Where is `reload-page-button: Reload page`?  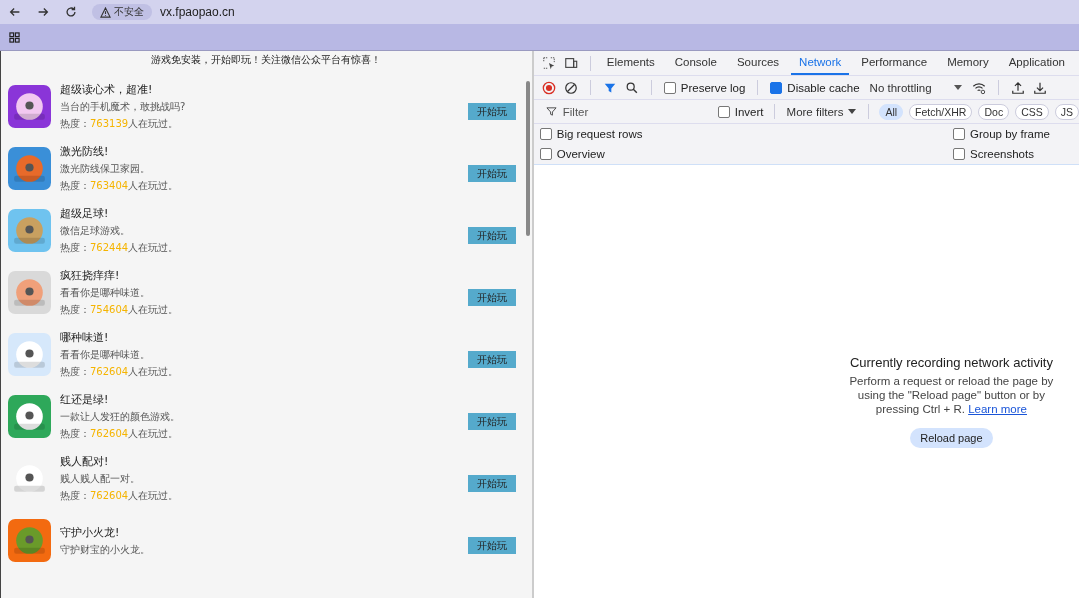 reload-page-button: Reload page is located at coordinates (951, 438).